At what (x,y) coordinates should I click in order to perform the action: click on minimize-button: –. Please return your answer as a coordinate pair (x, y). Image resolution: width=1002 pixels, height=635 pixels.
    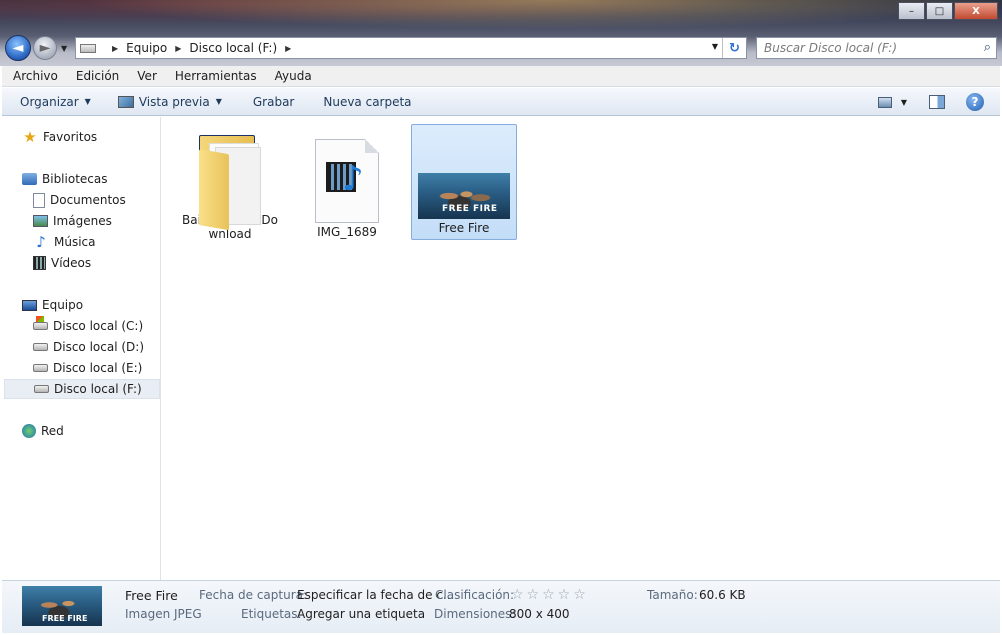
    Looking at the image, I should click on (911, 11).